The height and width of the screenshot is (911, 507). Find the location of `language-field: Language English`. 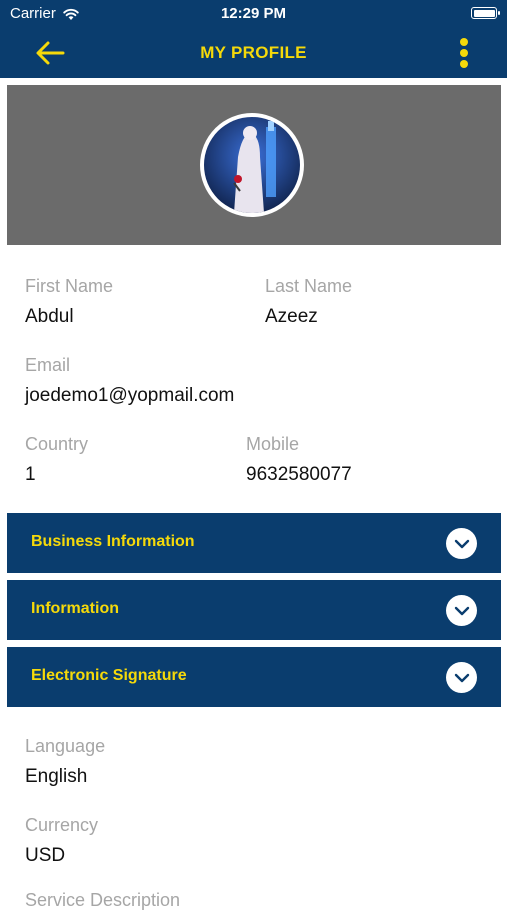

language-field: Language English is located at coordinates (65, 762).